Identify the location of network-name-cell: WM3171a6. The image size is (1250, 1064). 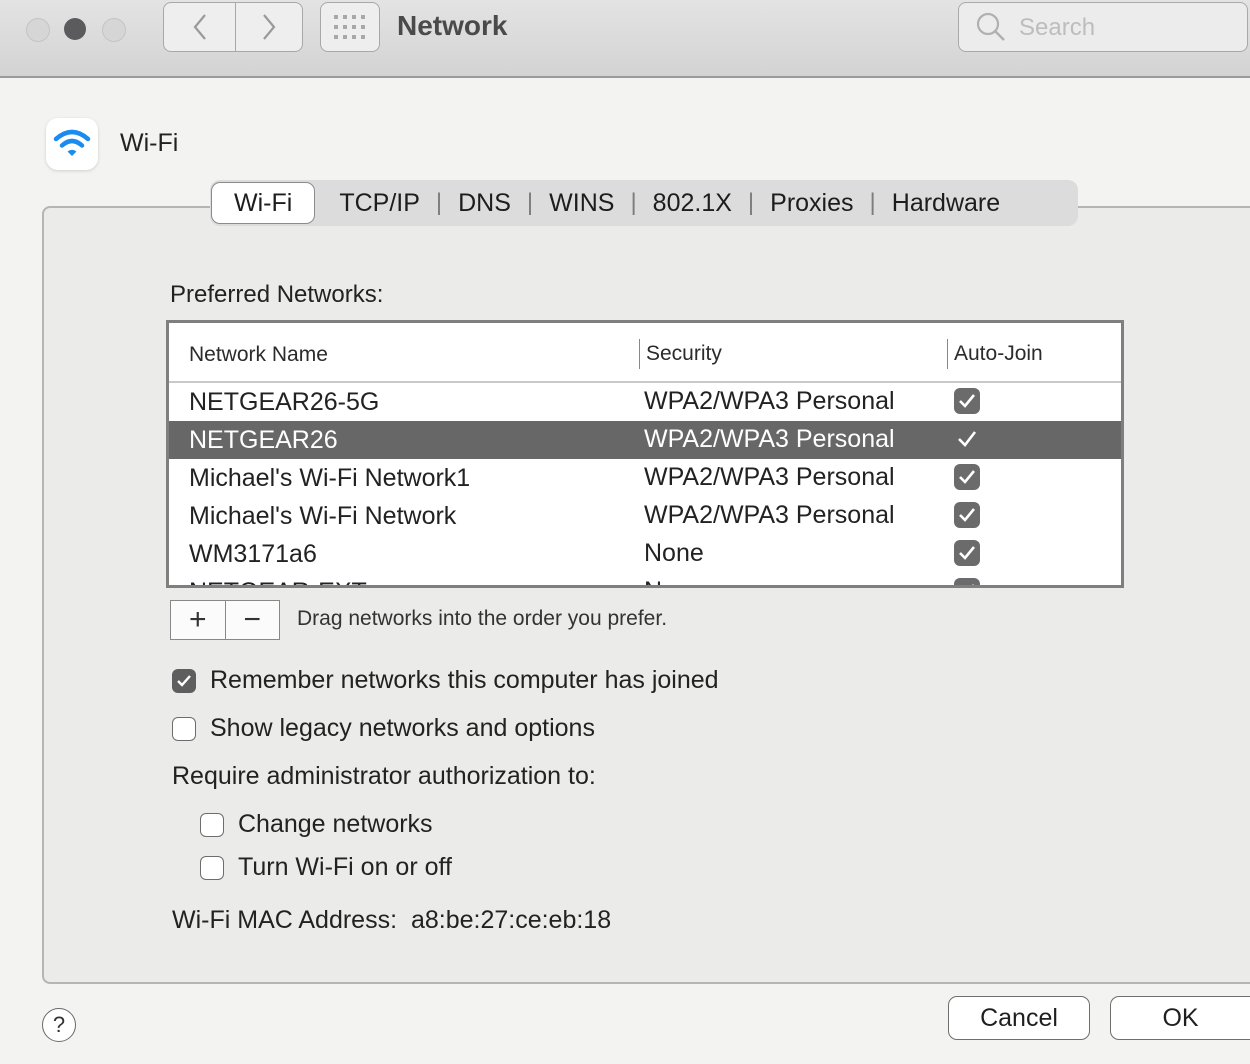
(253, 554).